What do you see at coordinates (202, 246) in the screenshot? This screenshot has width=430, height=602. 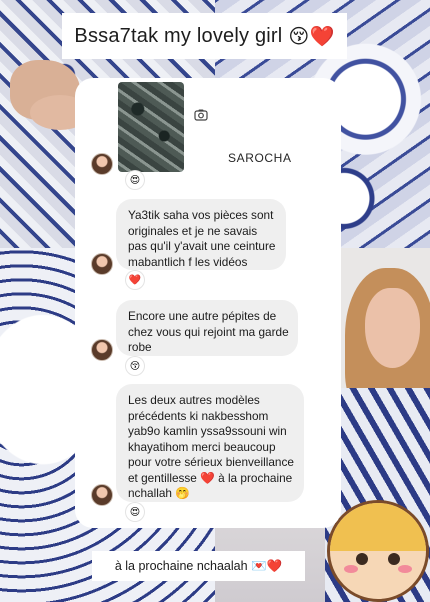 I see `message-line: pas qu'il y'avait une ceinture` at bounding box center [202, 246].